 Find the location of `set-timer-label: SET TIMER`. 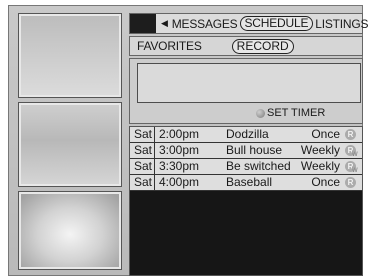

set-timer-label: SET TIMER is located at coordinates (296, 113).